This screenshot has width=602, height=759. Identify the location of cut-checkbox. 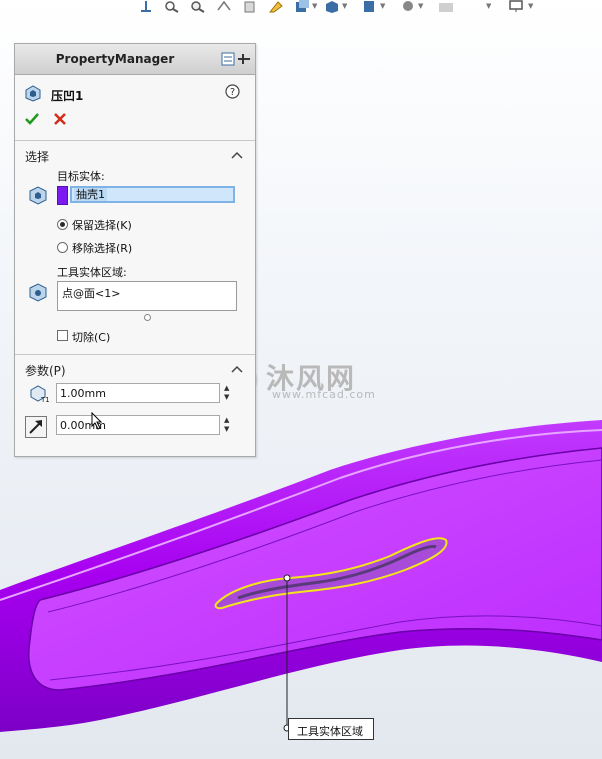
(62, 335).